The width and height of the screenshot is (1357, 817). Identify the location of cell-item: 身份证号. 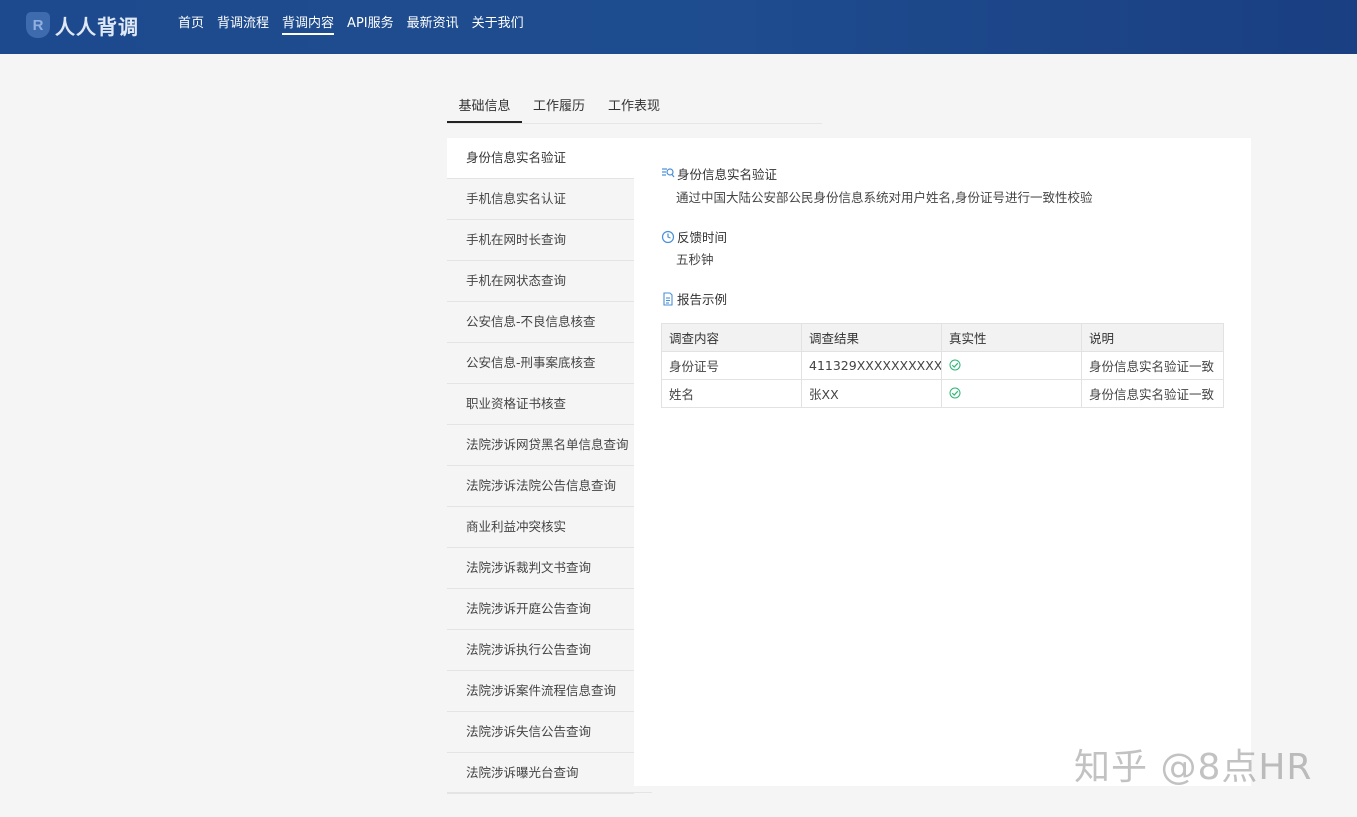
(731, 365).